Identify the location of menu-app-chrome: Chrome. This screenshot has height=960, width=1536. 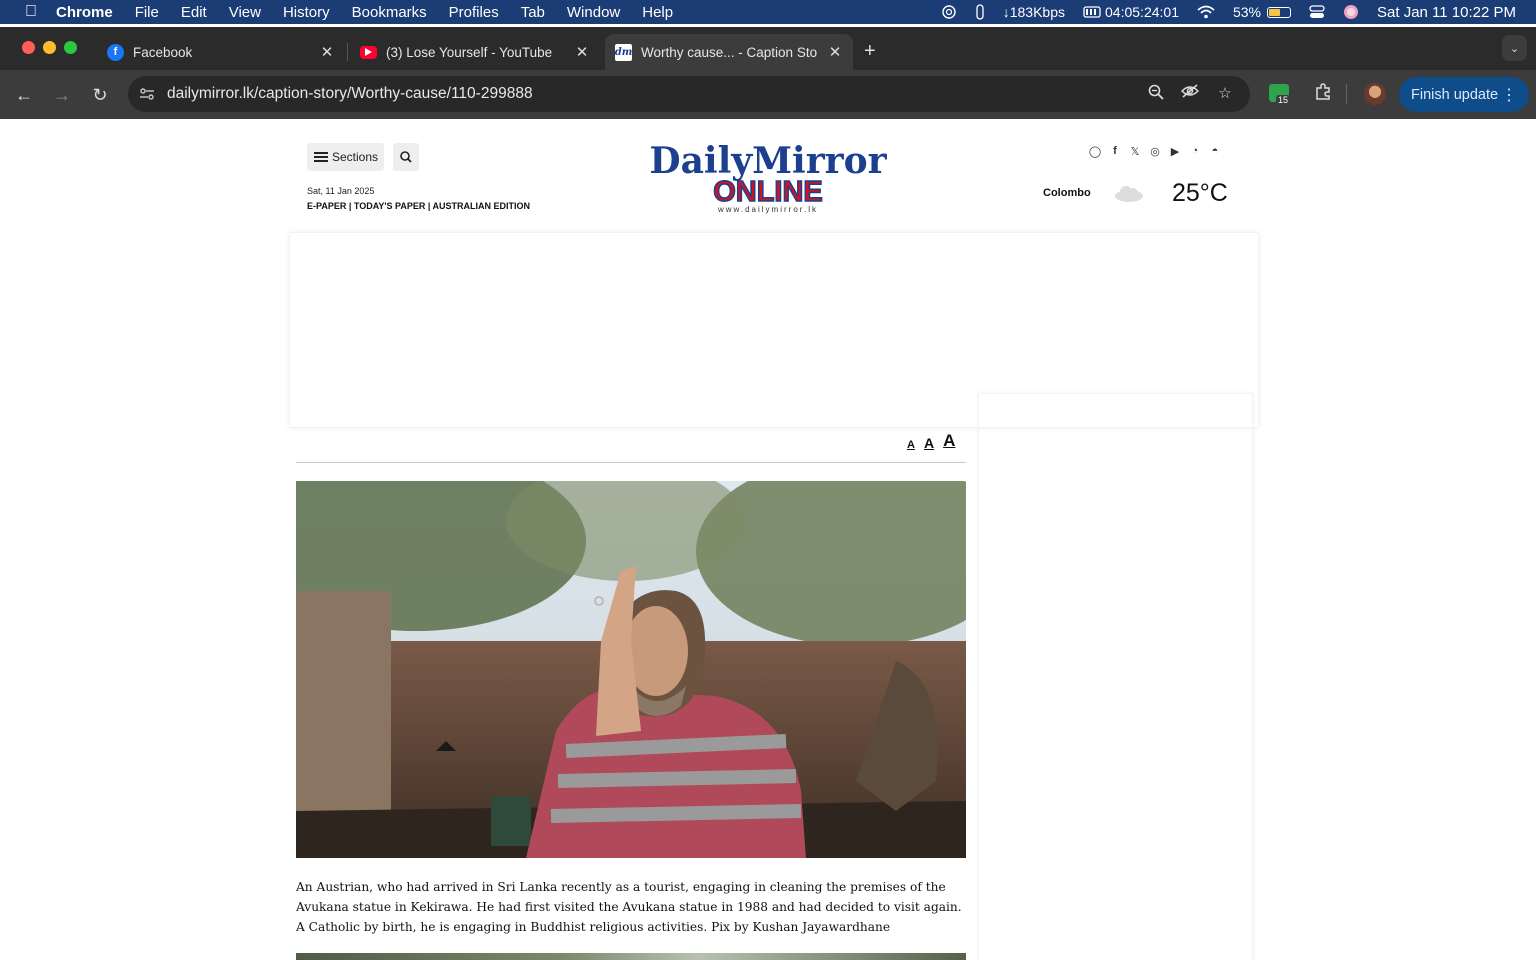
(84, 12).